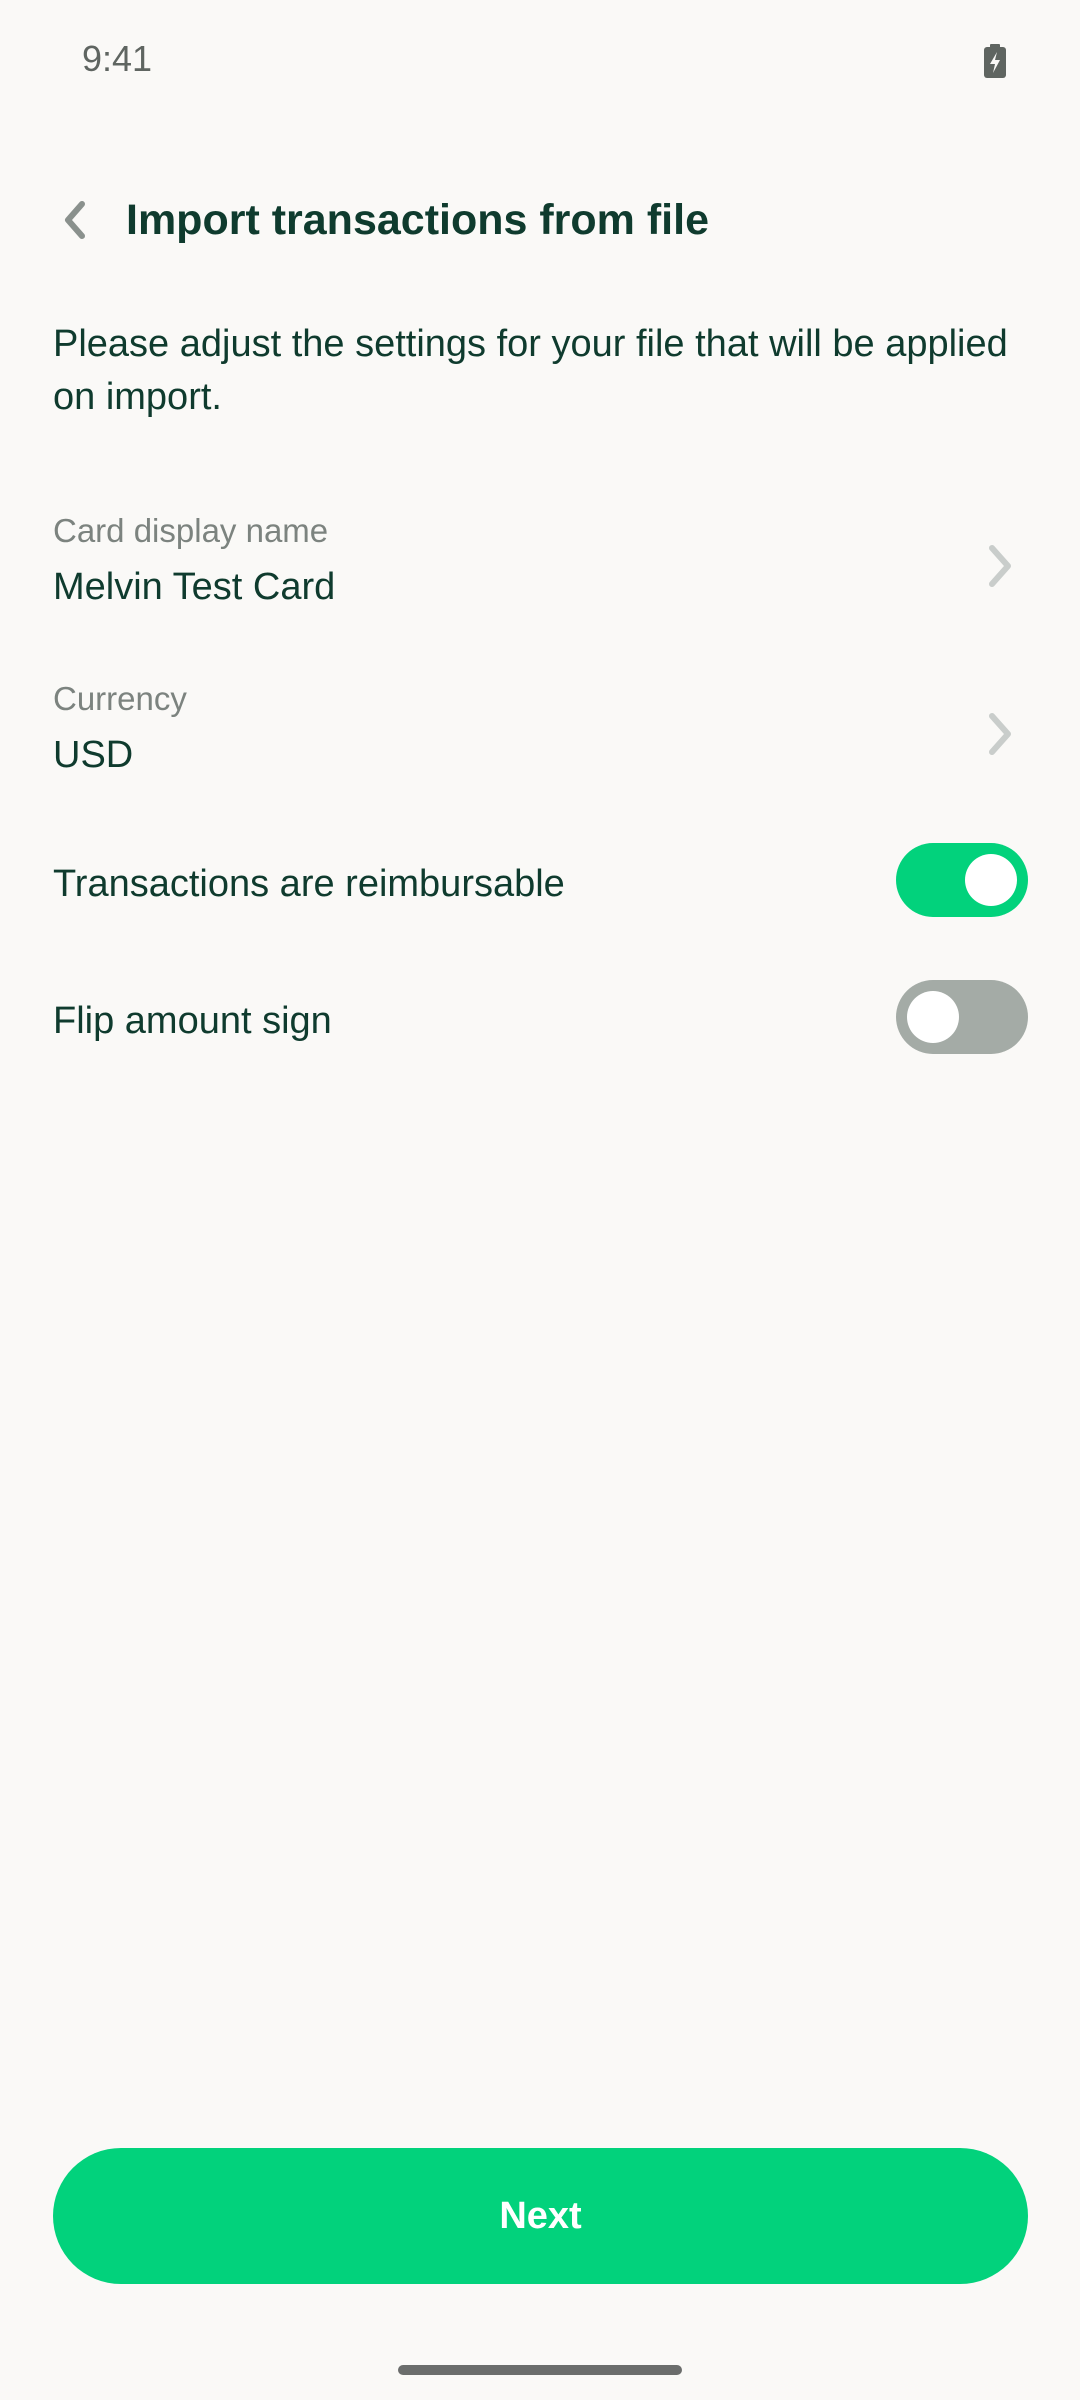 This screenshot has height=2400, width=1080. What do you see at coordinates (309, 884) in the screenshot?
I see `reimbursable-label: Transactions are reimbursable` at bounding box center [309, 884].